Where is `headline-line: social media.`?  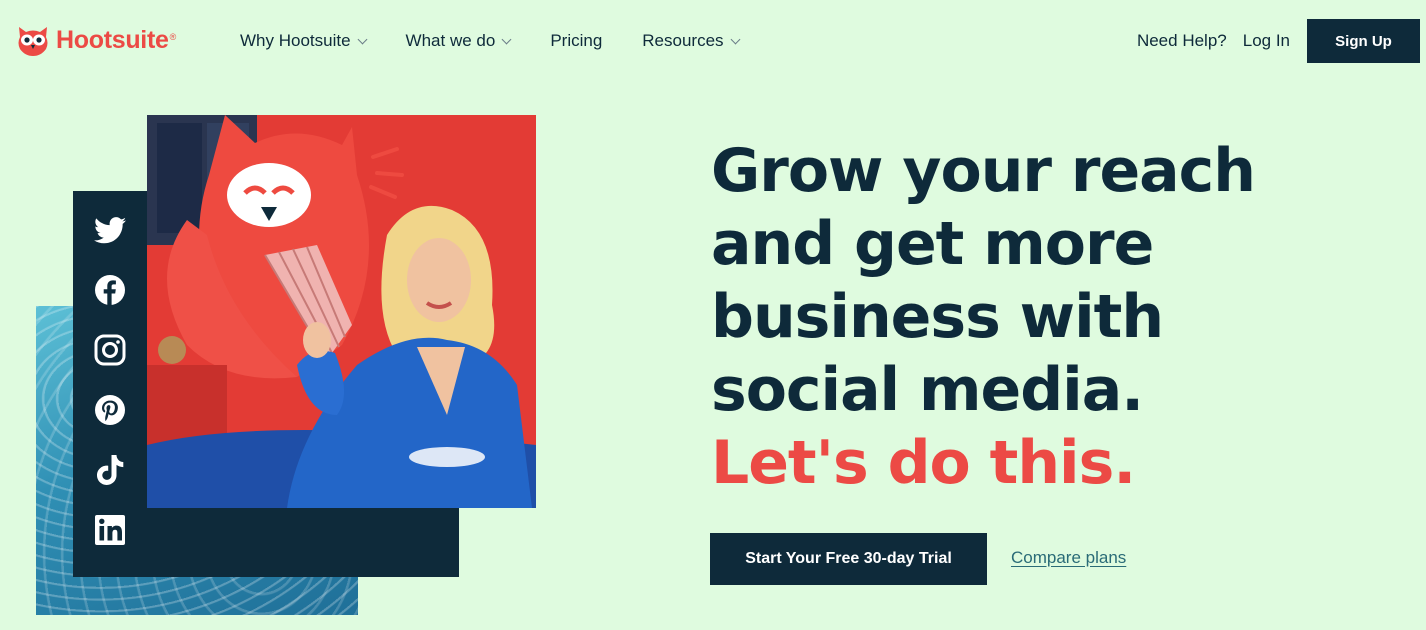 headline-line: social media. is located at coordinates (927, 390).